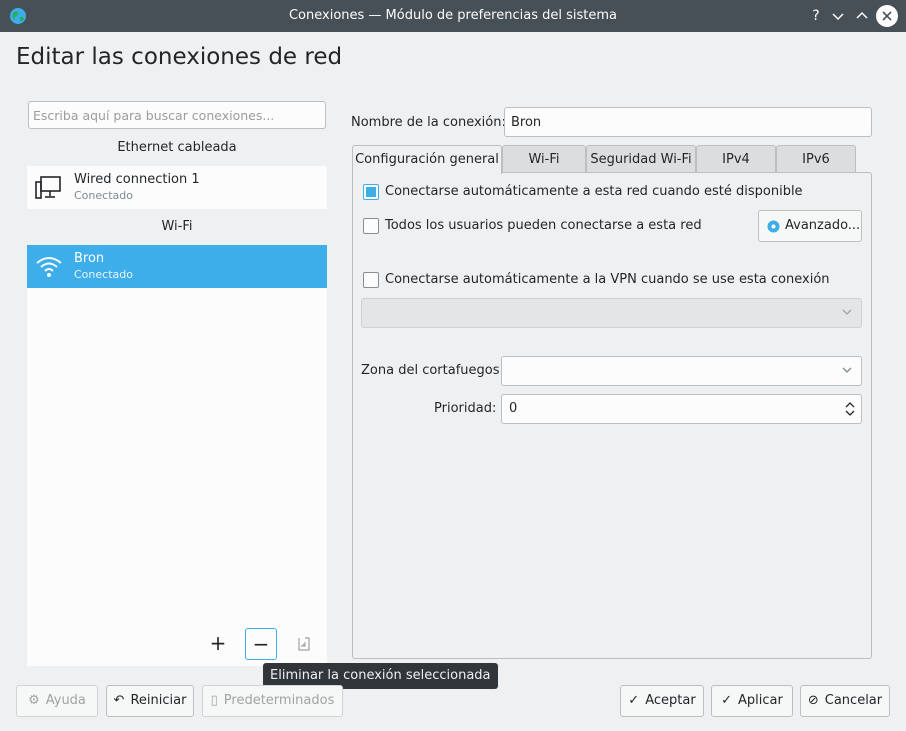 Image resolution: width=906 pixels, height=731 pixels. What do you see at coordinates (177, 147) in the screenshot?
I see `section-header-ethernet: Ethernet cableada` at bounding box center [177, 147].